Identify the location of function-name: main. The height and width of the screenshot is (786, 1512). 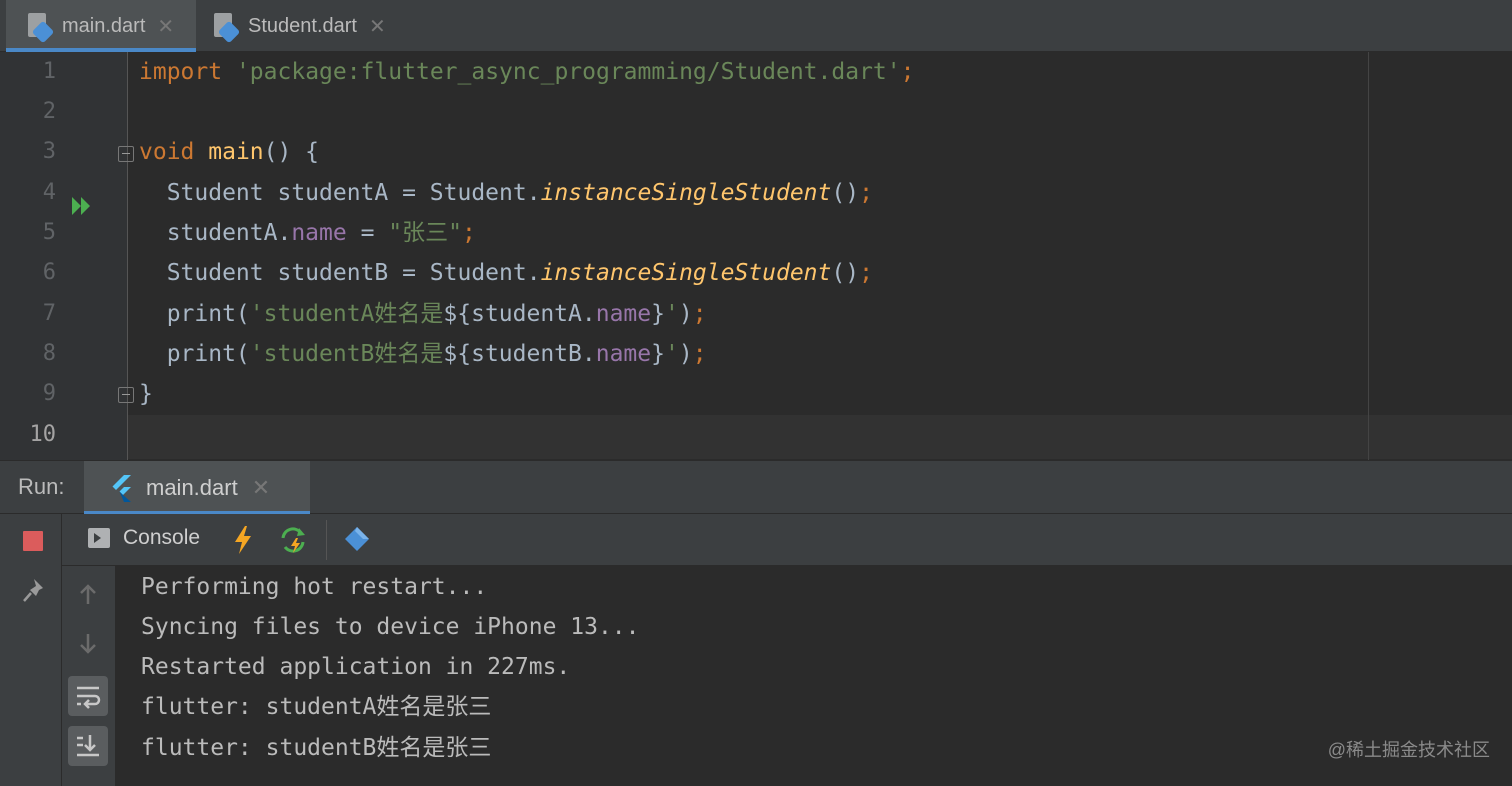
(236, 152).